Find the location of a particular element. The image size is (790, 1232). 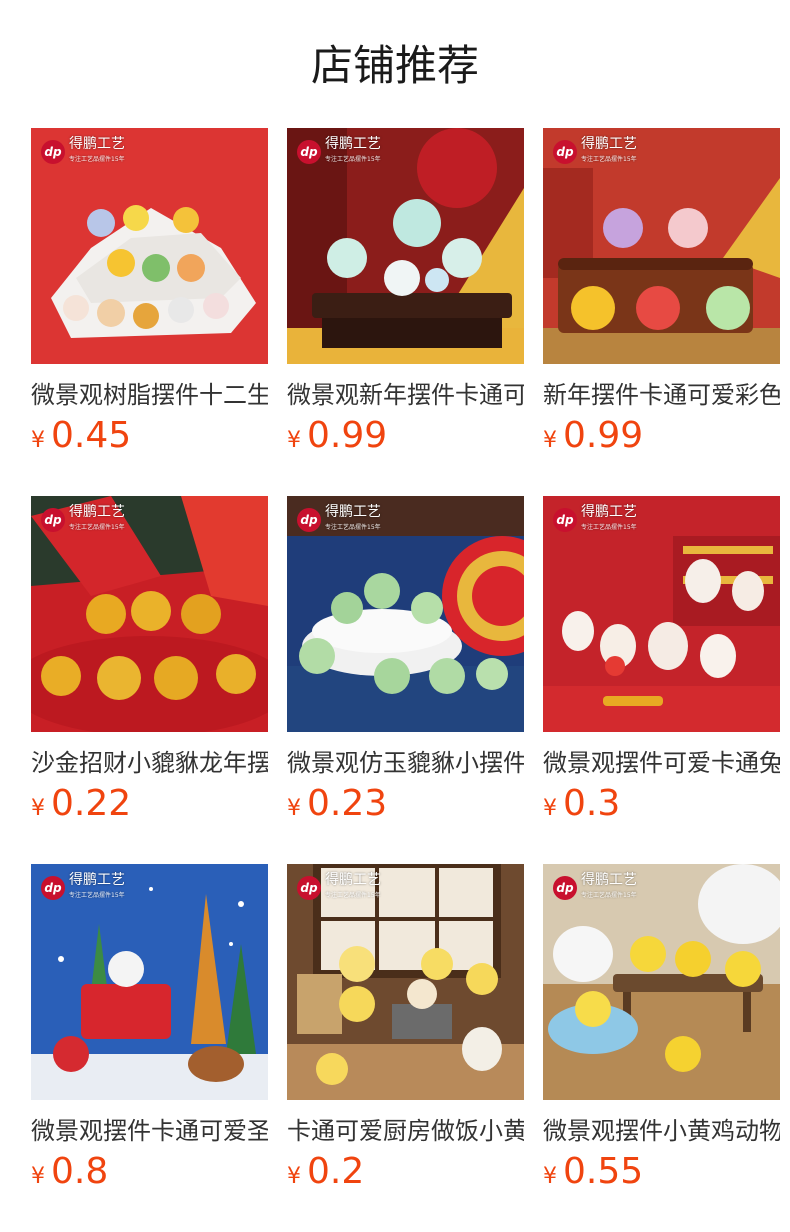

product-card: dp 得鹏工艺专注工艺品摆件15年 微景观新年摆件卡通可爱 ¥0.99 is located at coordinates (405, 296).